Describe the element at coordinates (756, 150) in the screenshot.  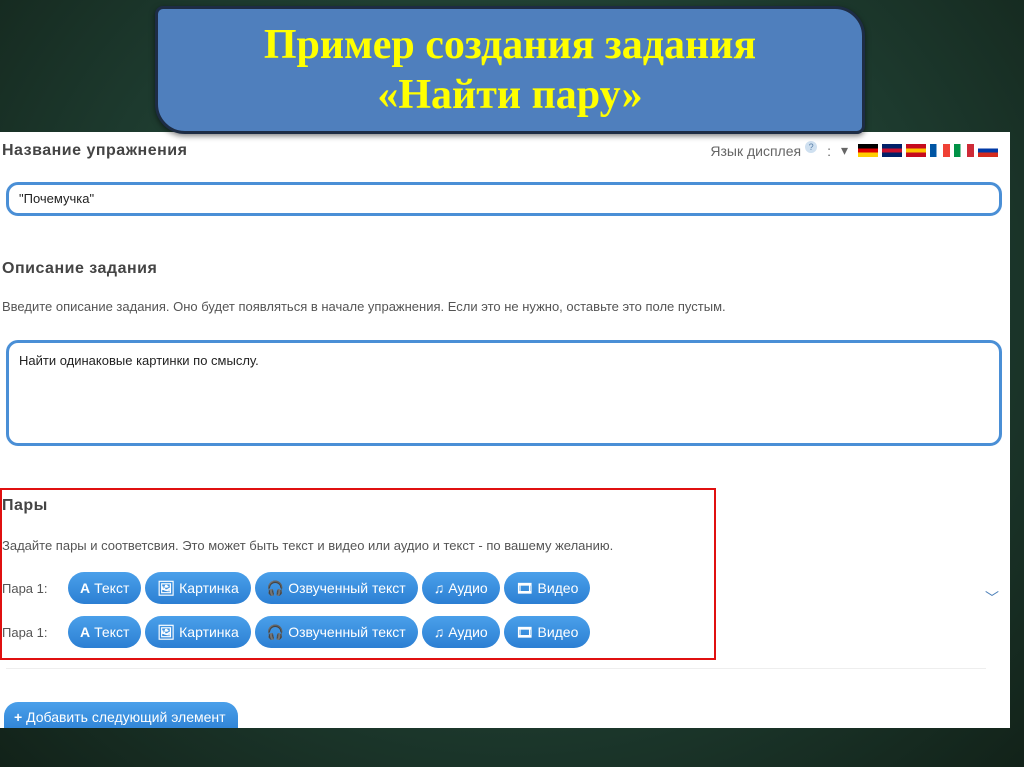
I see `language-label: Язык дисплея` at that location.